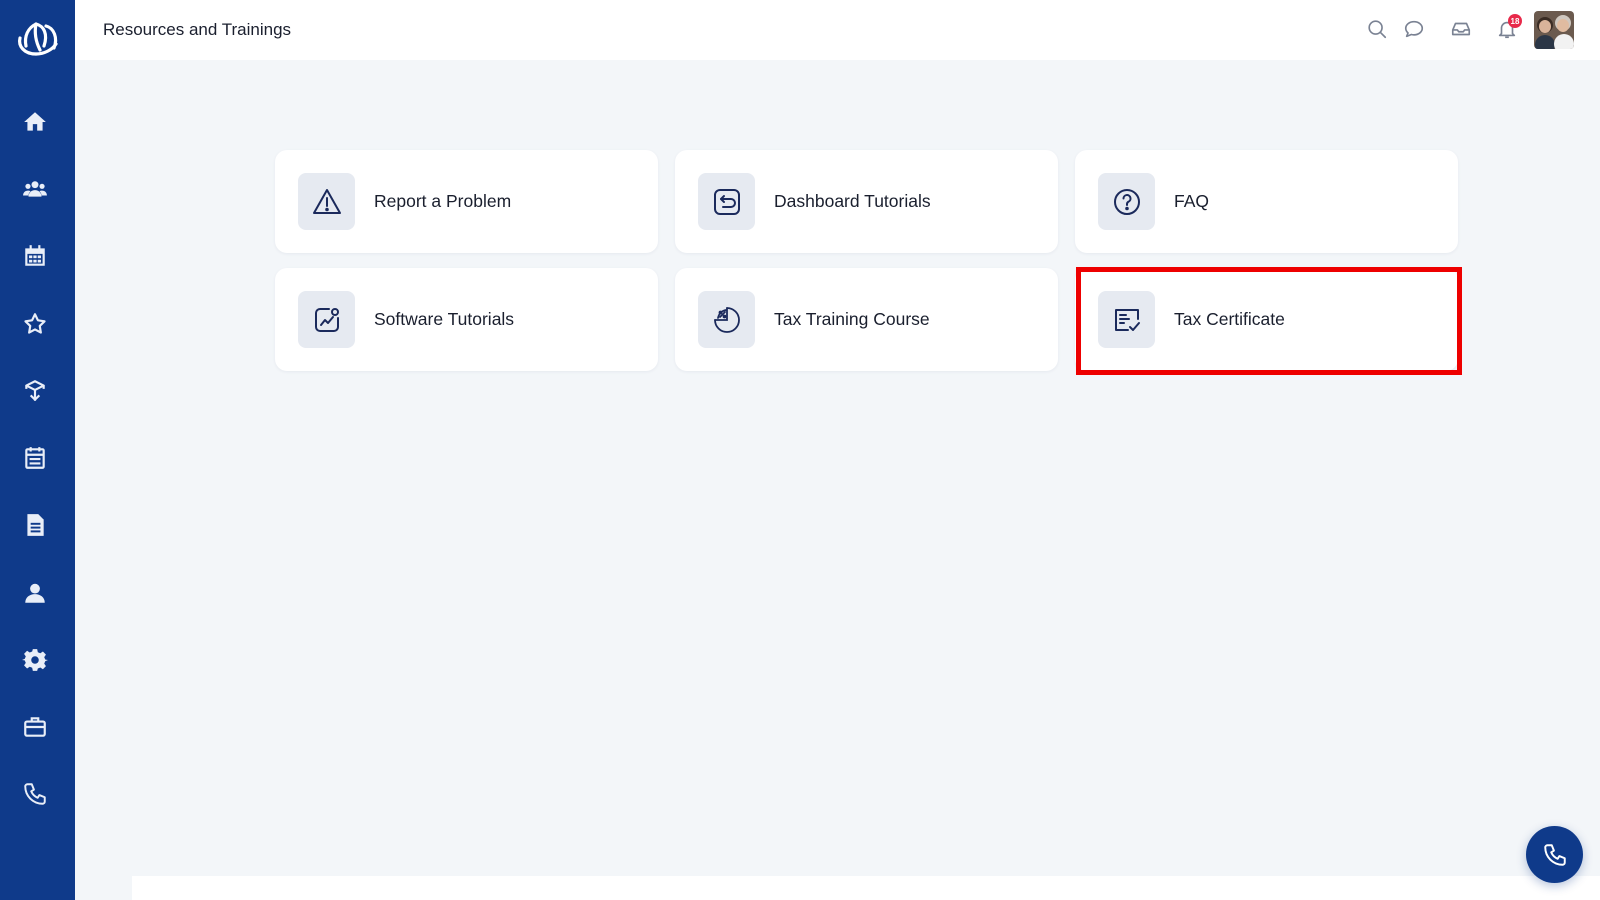 The image size is (1600, 900). What do you see at coordinates (1515, 21) in the screenshot?
I see `notification-badge: 18` at bounding box center [1515, 21].